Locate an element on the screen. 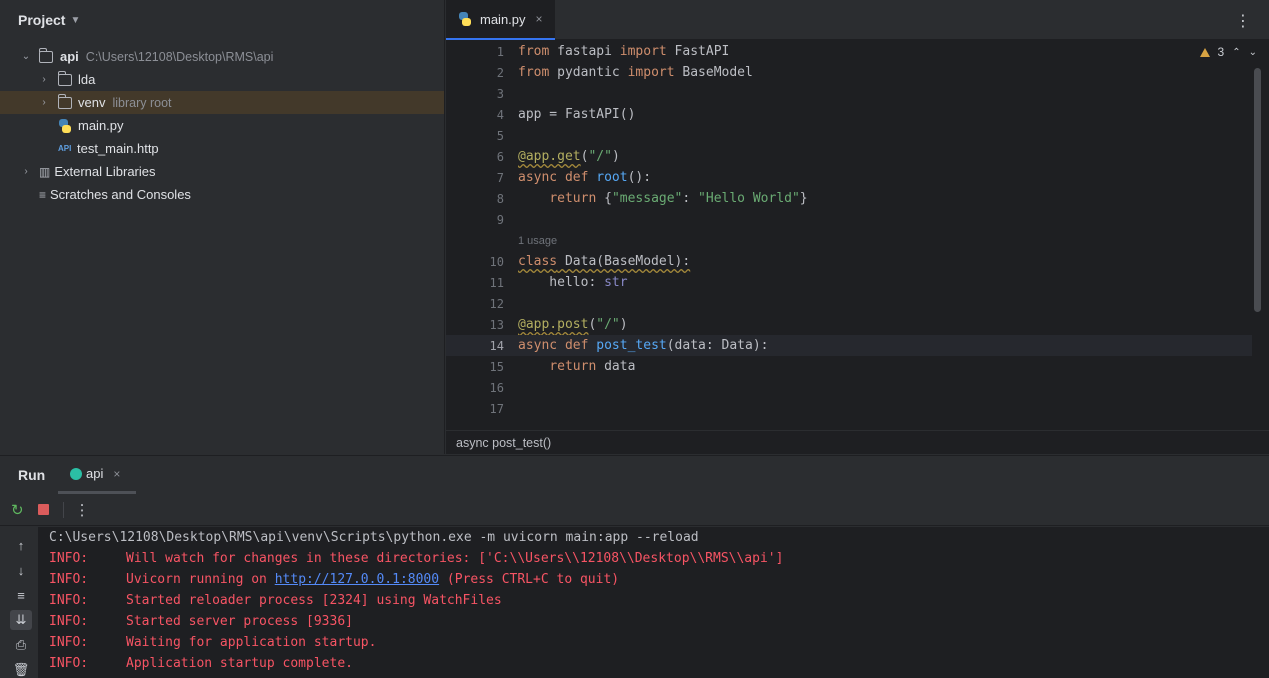  tree-item-scratches: ≡ Scratches and Consoles is located at coordinates (222, 194).